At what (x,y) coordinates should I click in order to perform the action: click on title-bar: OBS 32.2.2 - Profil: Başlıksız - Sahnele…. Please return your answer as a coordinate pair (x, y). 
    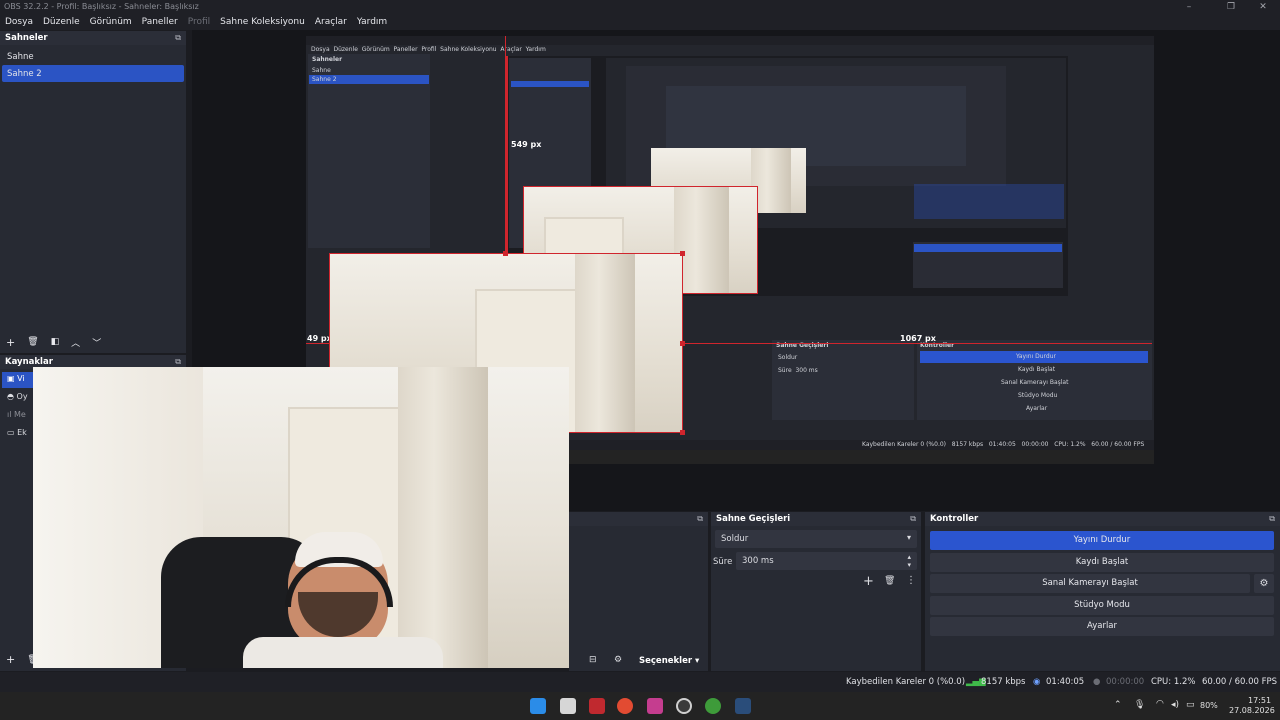
    Looking at the image, I should click on (640, 7).